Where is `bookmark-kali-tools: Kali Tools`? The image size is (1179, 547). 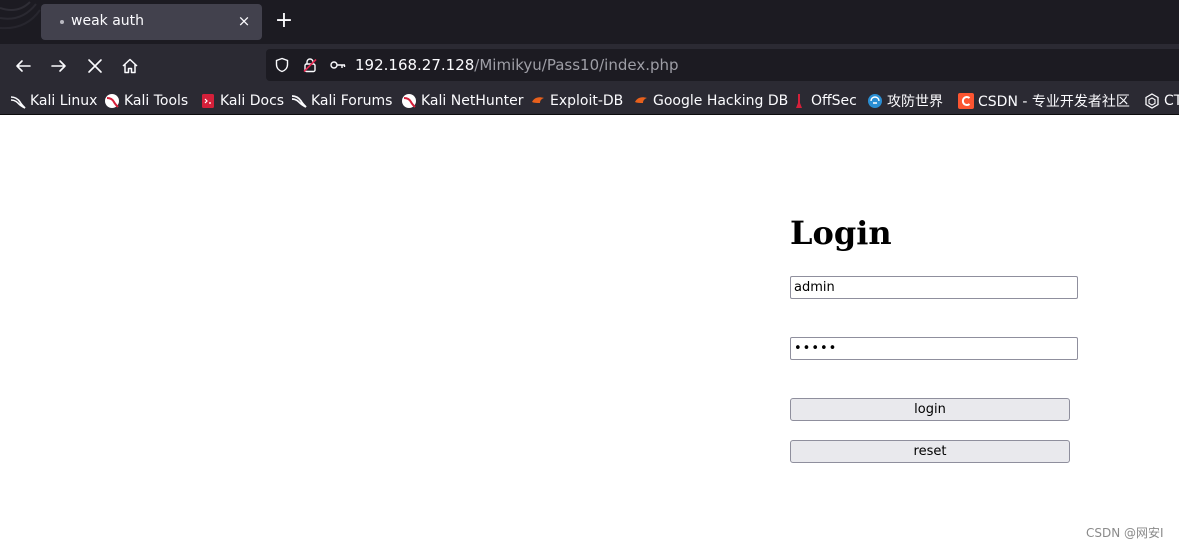
bookmark-kali-tools: Kali Tools is located at coordinates (146, 101).